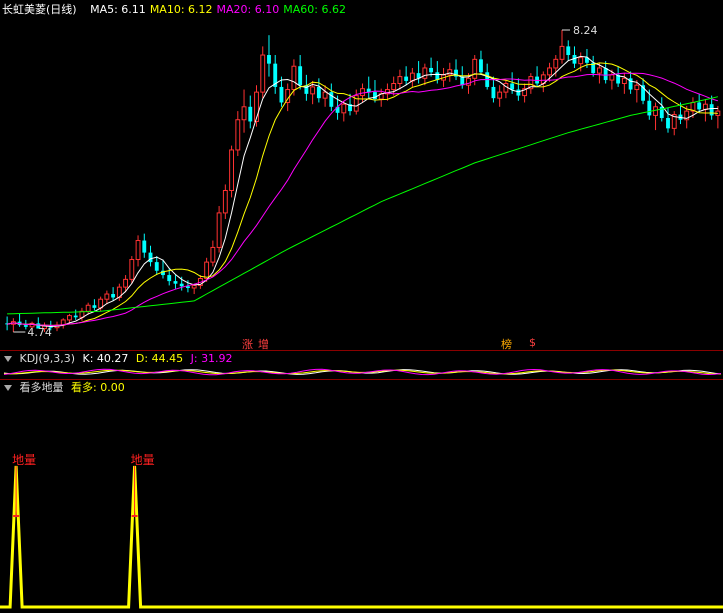 The image size is (723, 613). I want to click on collapse-arrow-icon, so click(8, 359).